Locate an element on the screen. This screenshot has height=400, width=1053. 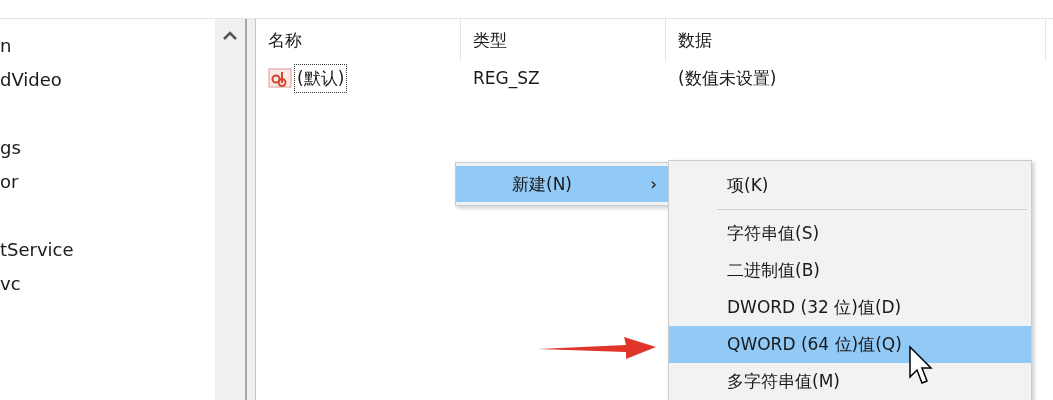
tree-item: or is located at coordinates (107, 182).